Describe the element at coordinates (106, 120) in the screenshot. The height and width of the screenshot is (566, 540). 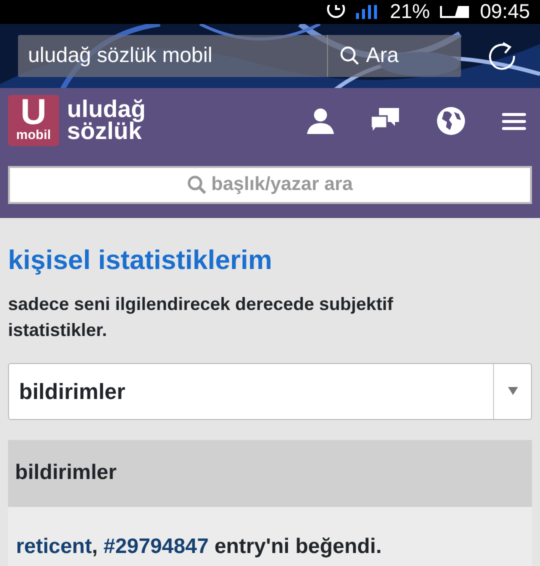
I see `site-logo-text: uludağ sözlük` at that location.